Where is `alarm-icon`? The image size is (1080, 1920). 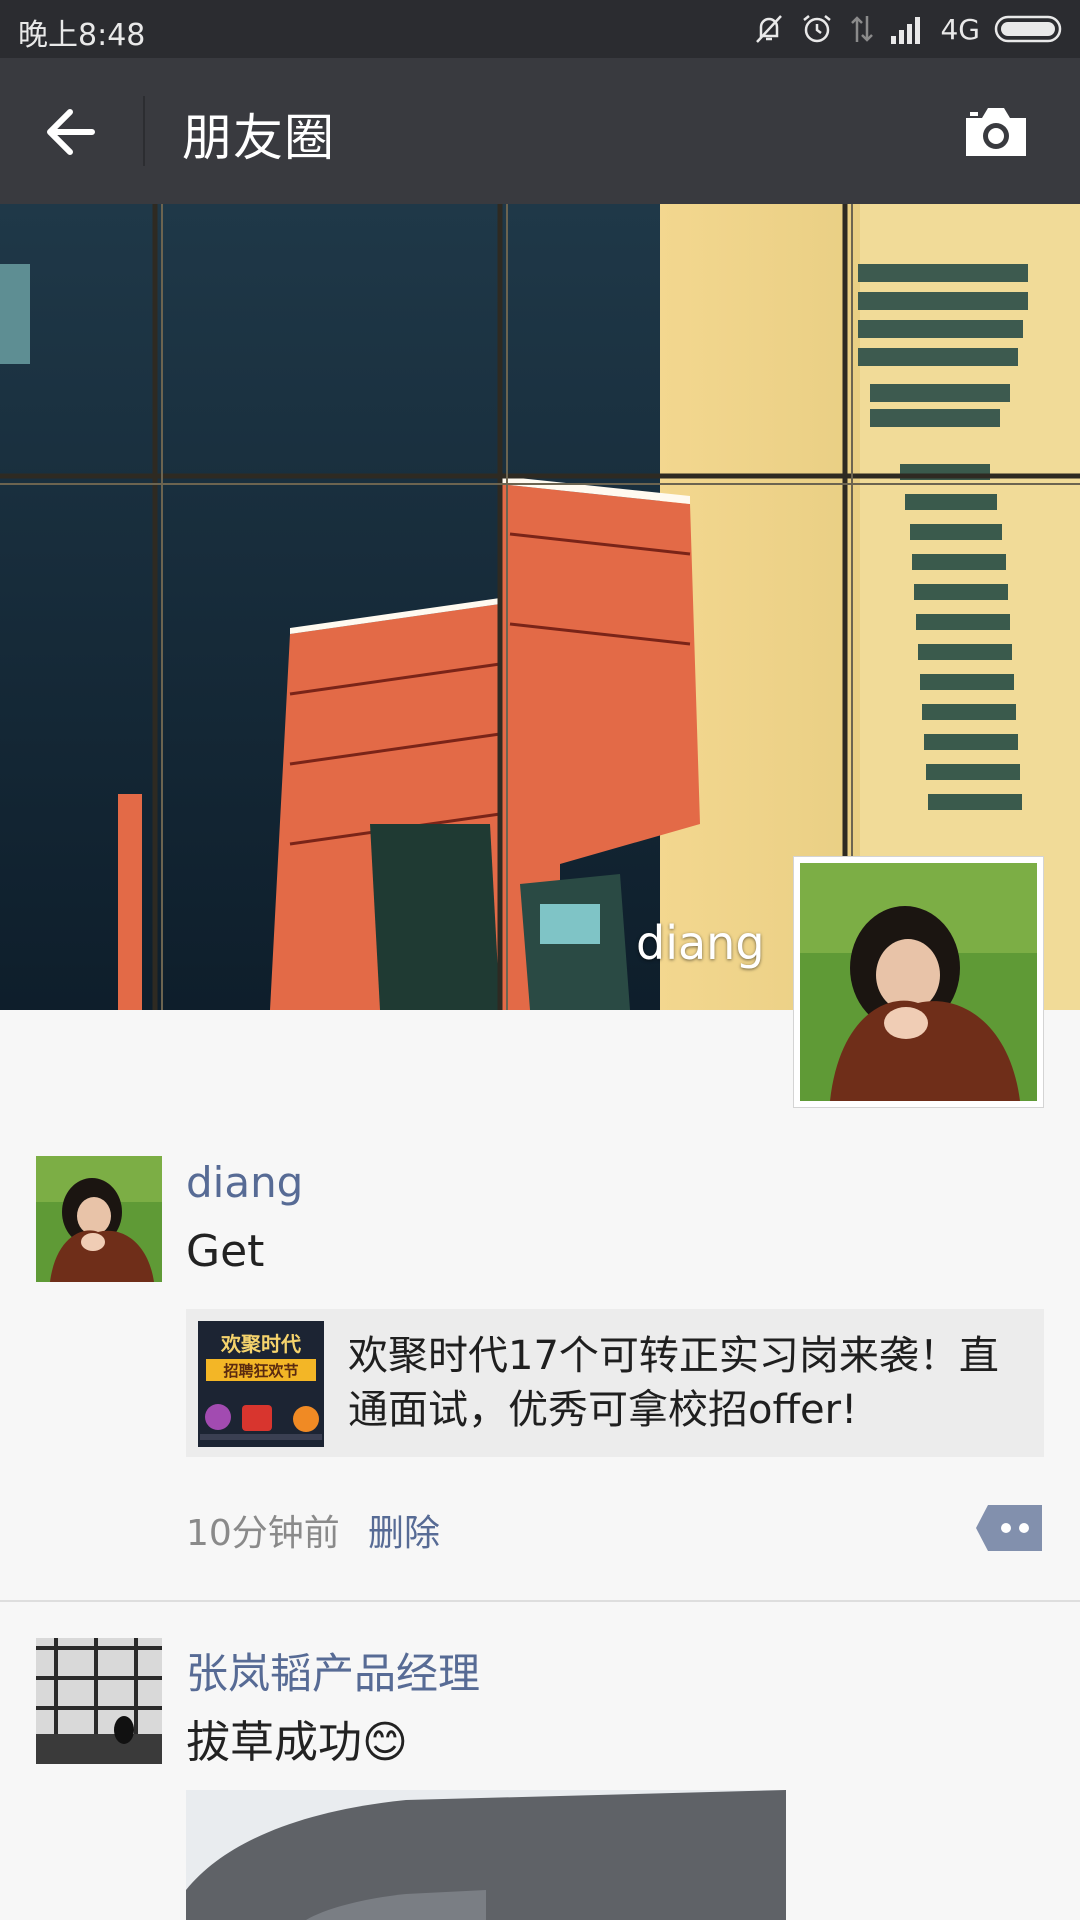
alarm-icon is located at coordinates (817, 29).